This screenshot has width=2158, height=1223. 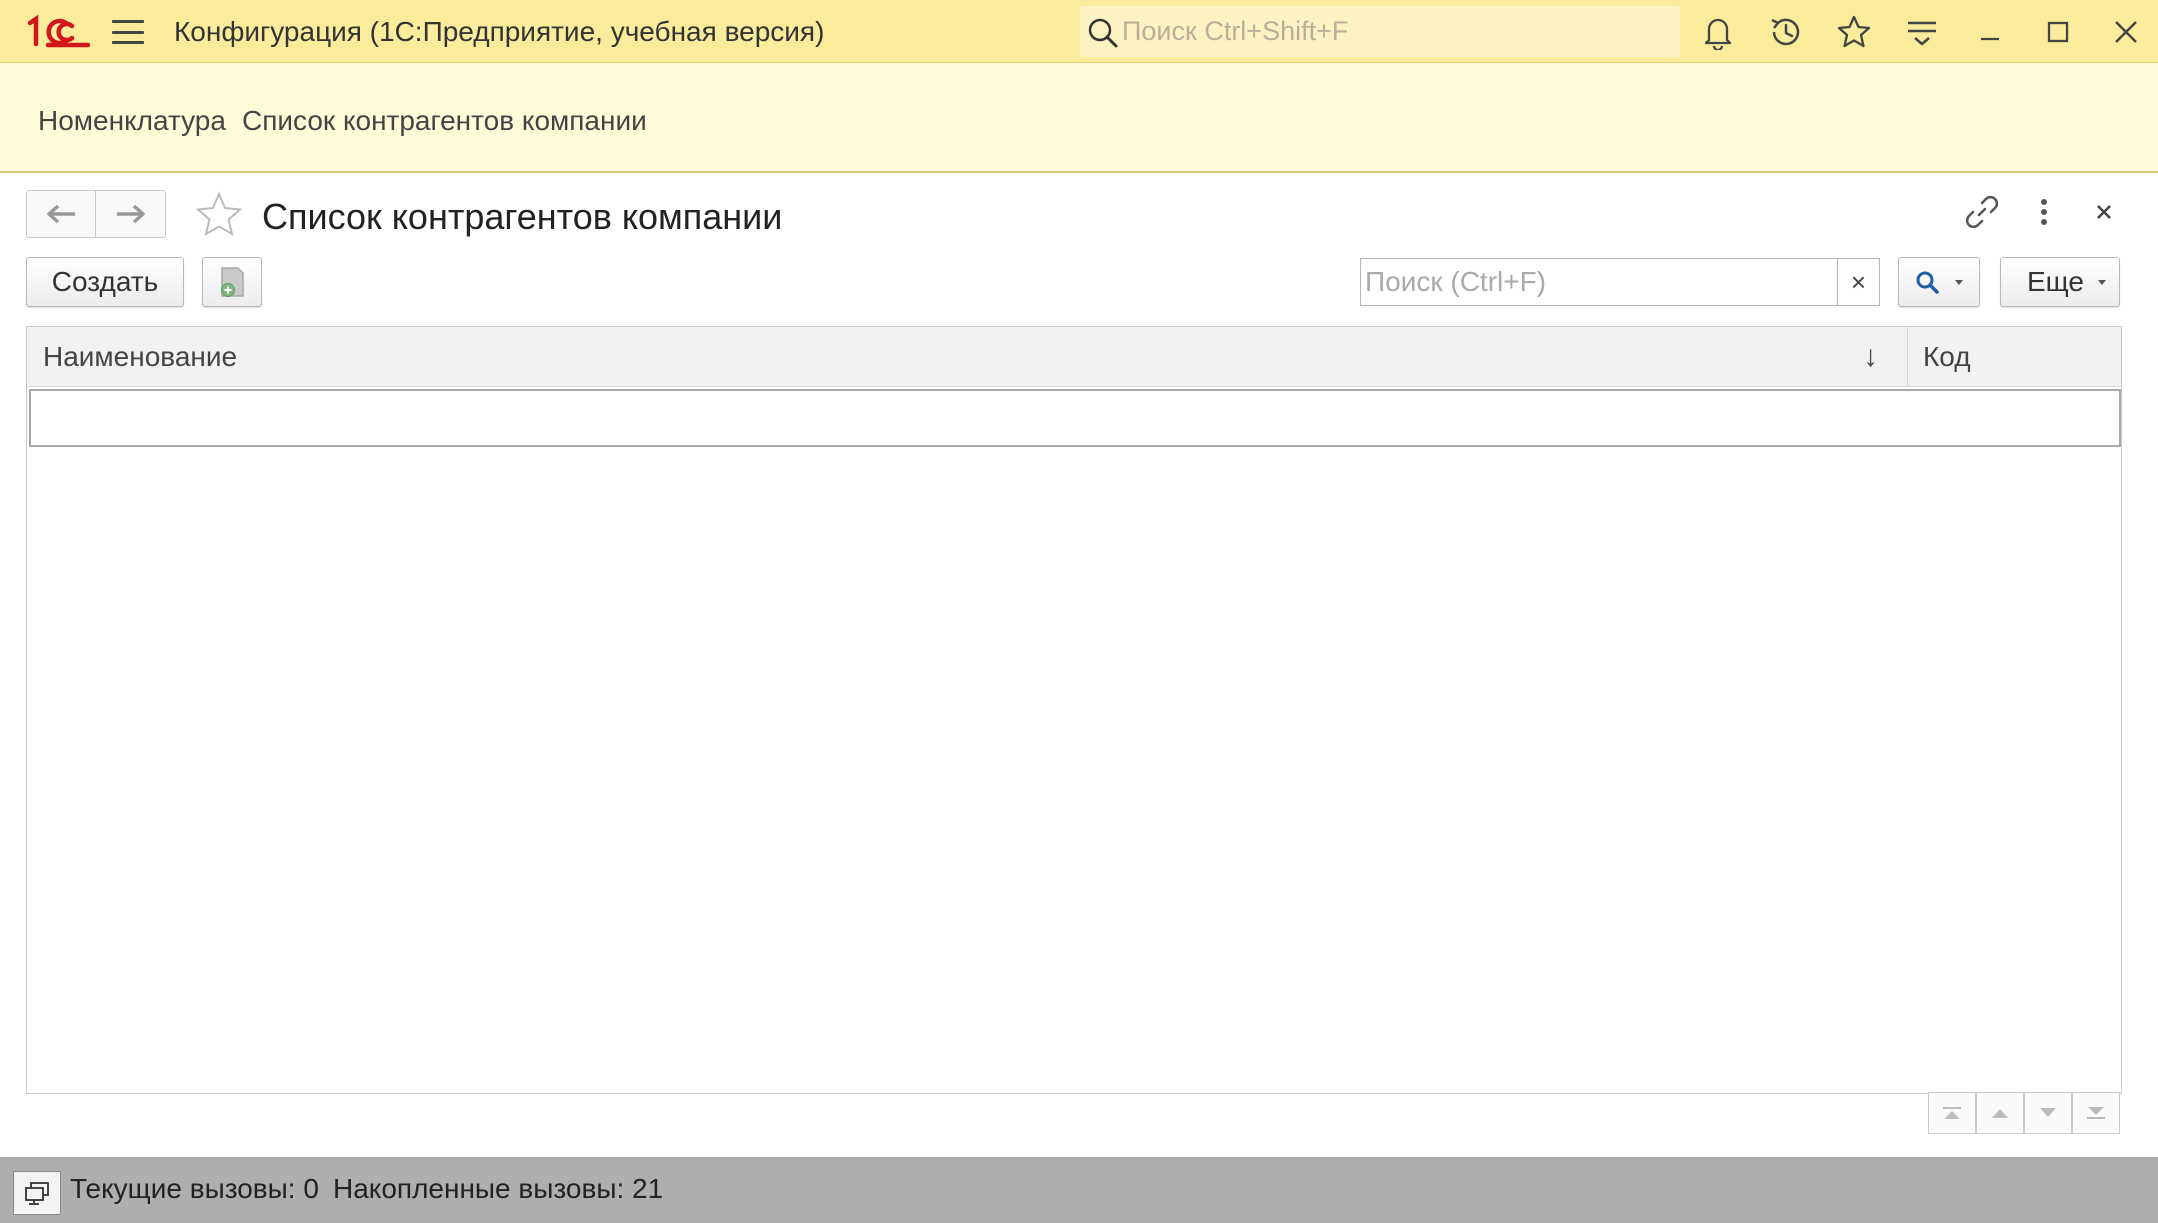 I want to click on search-options-button, so click(x=1939, y=282).